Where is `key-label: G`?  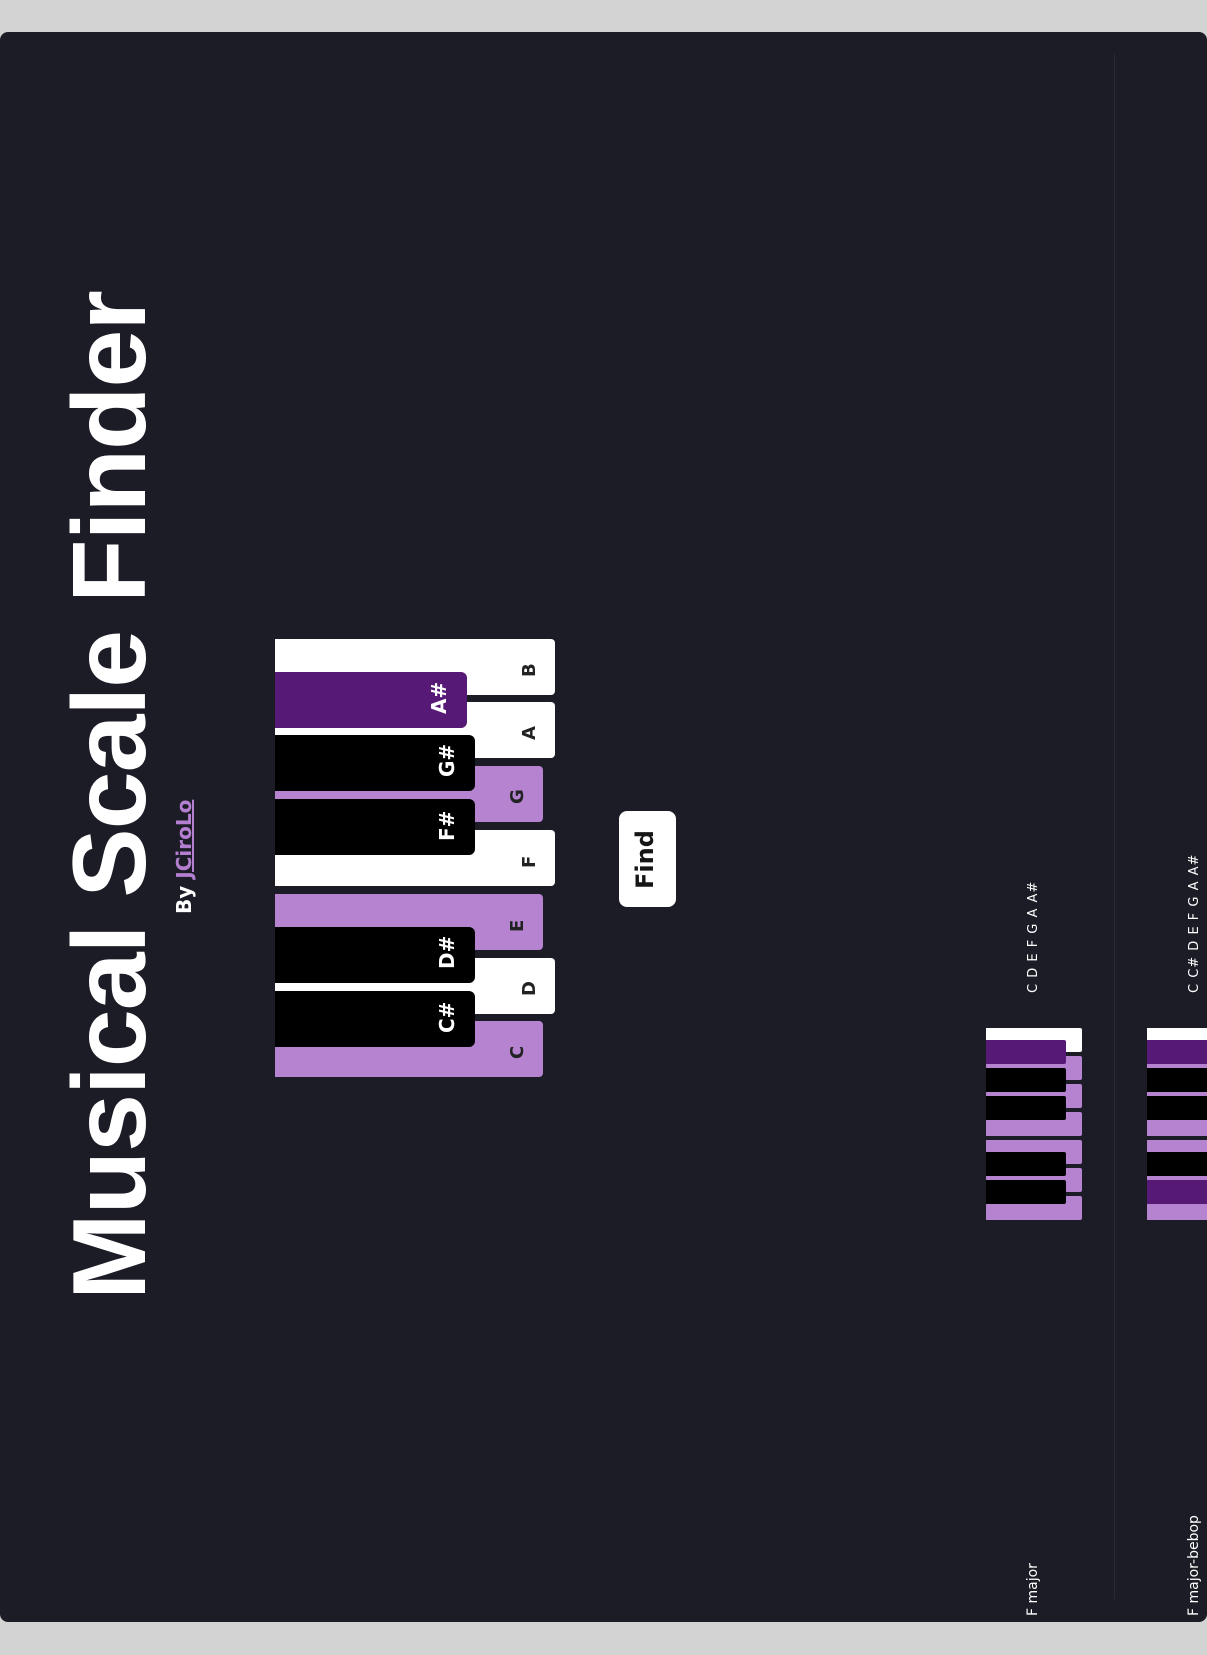
key-label: G is located at coordinates (517, 796).